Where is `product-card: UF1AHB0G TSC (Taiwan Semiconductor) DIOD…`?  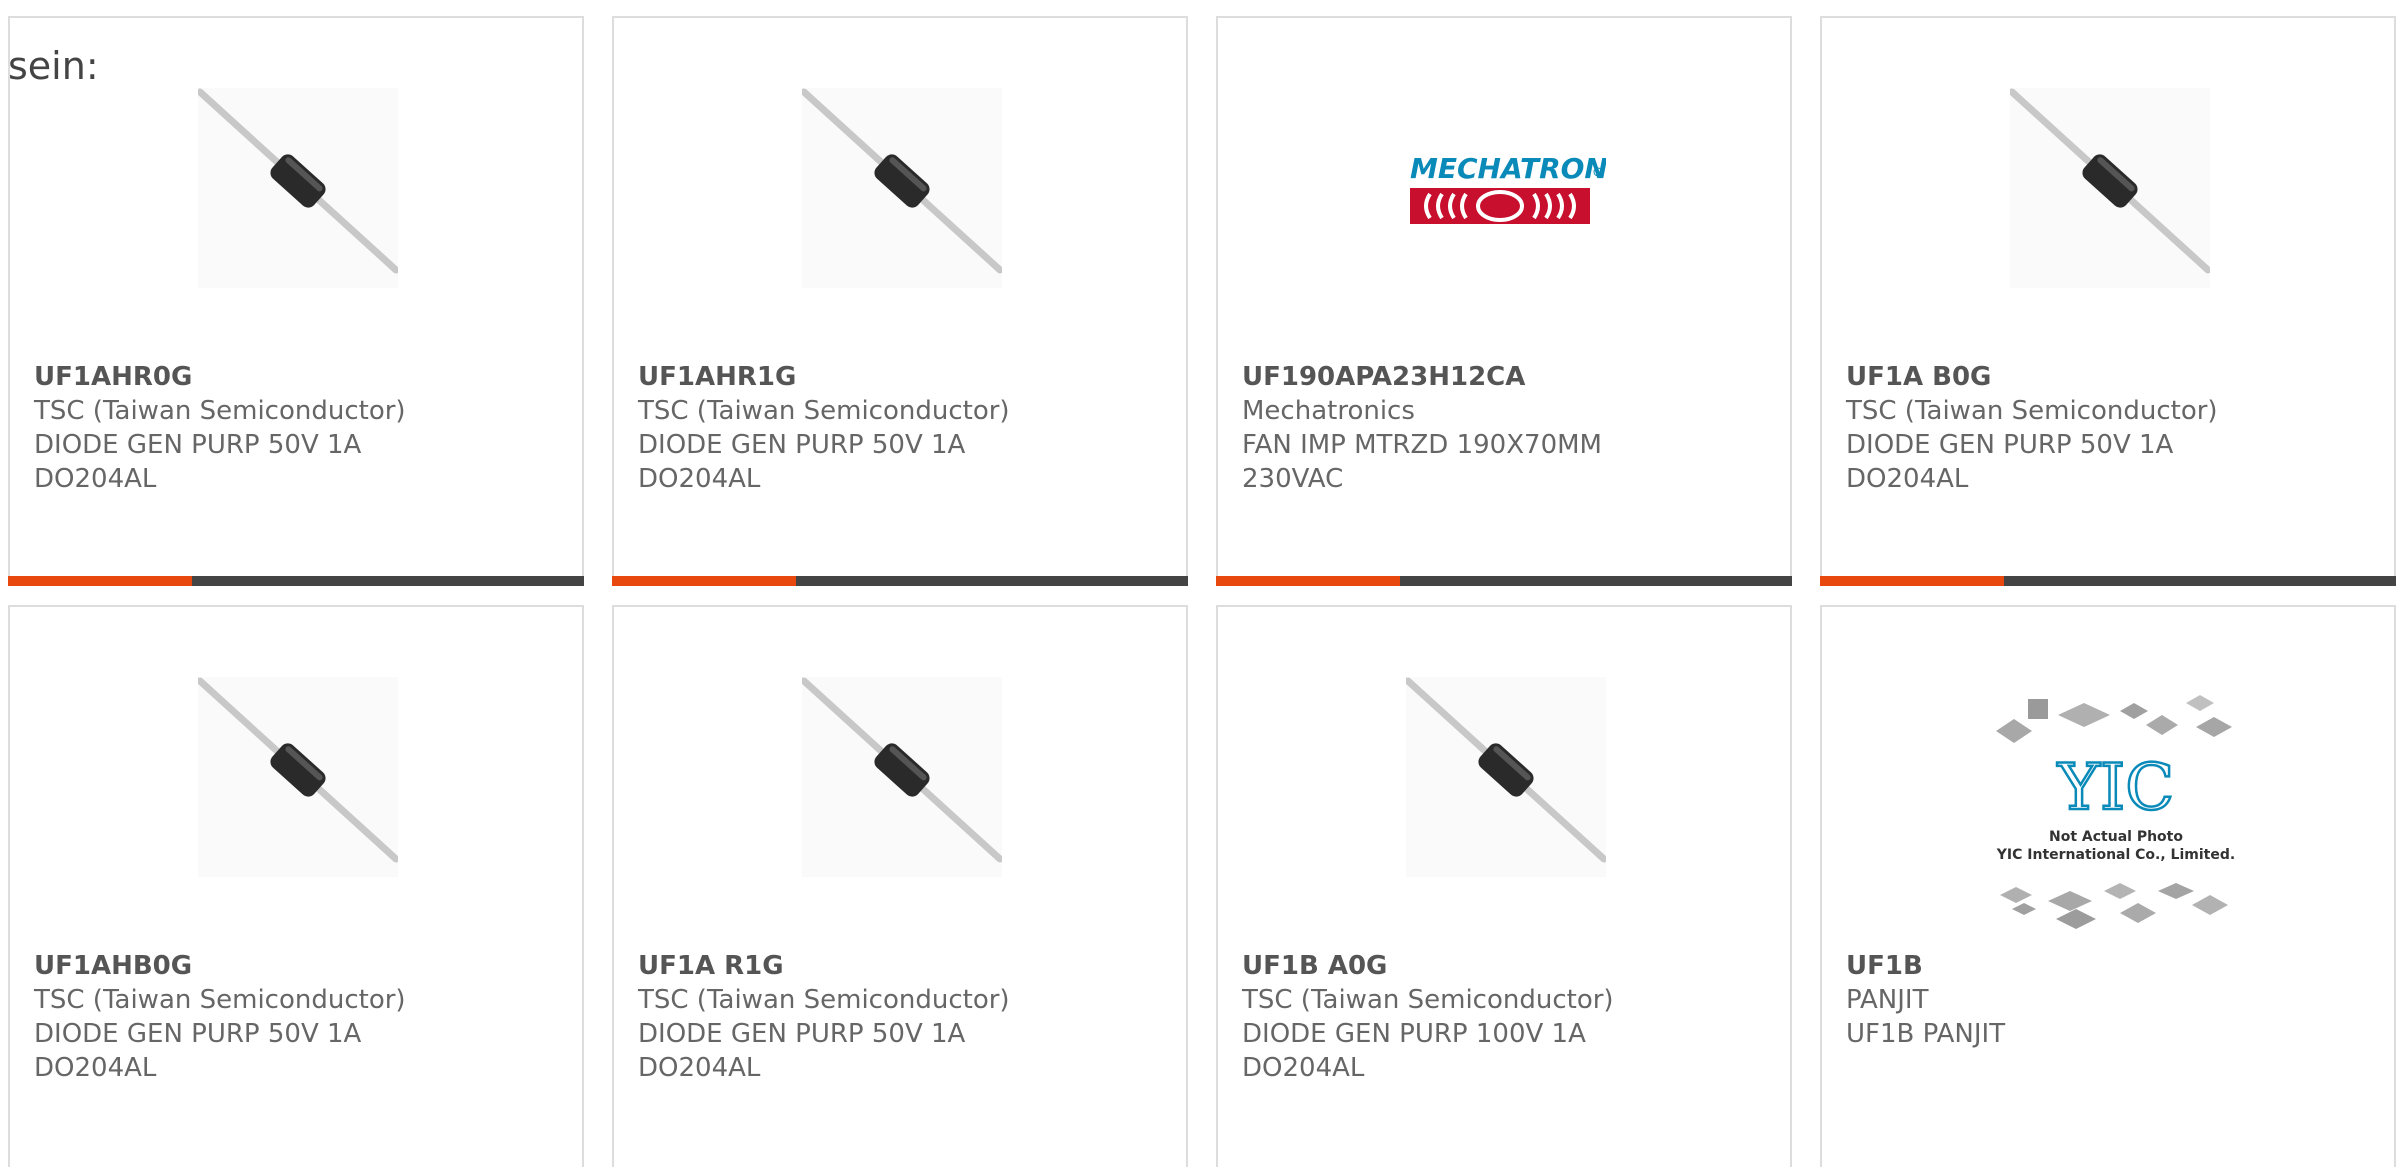 product-card: UF1AHB0G TSC (Taiwan Semiconductor) DIOD… is located at coordinates (296, 886).